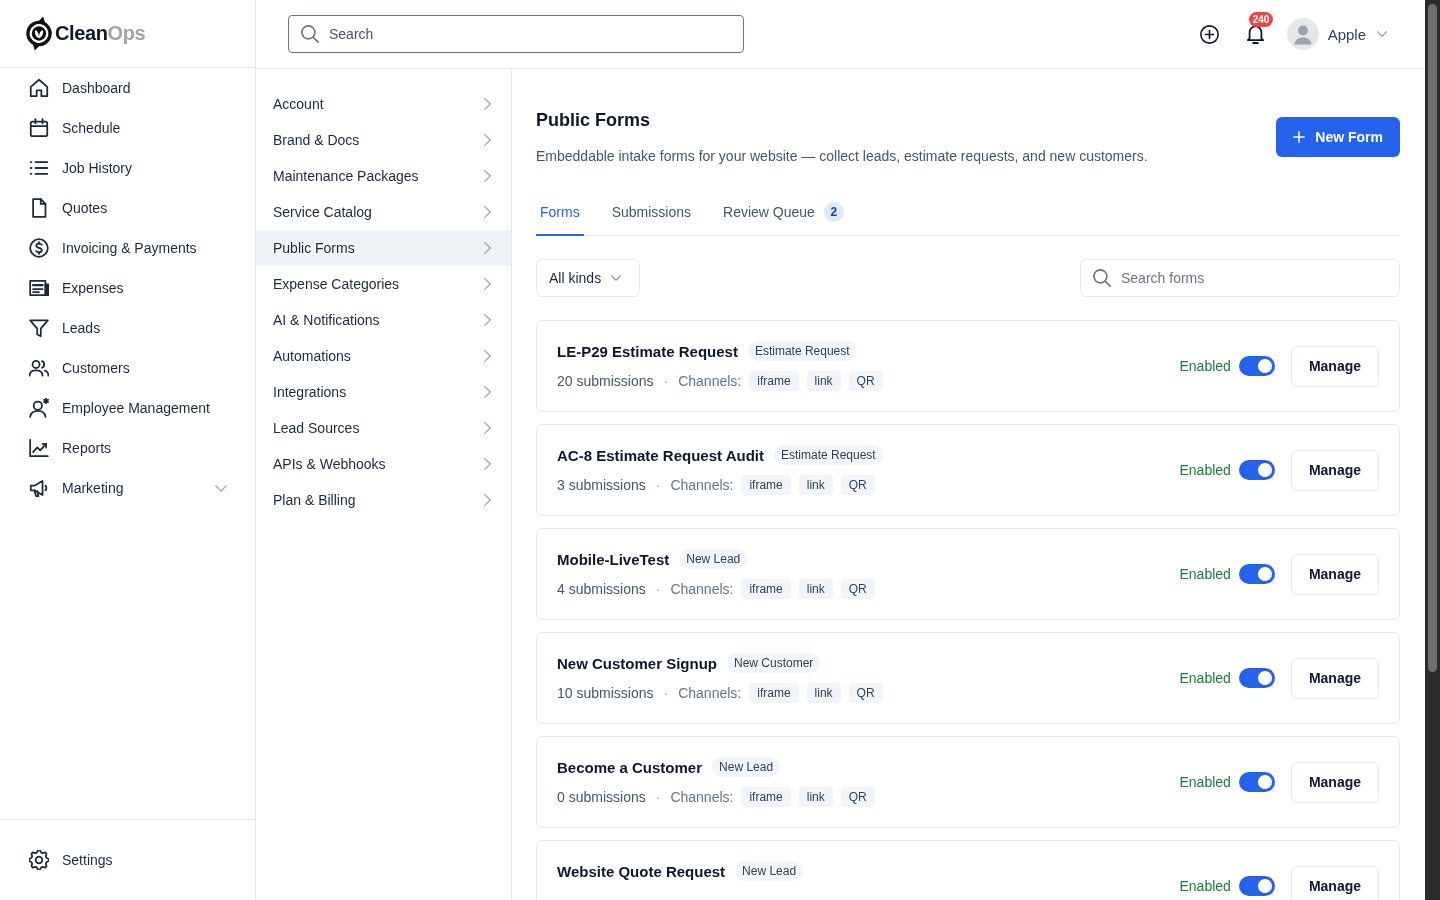 The width and height of the screenshot is (1440, 900). Describe the element at coordinates (39, 208) in the screenshot. I see `document-icon` at that location.